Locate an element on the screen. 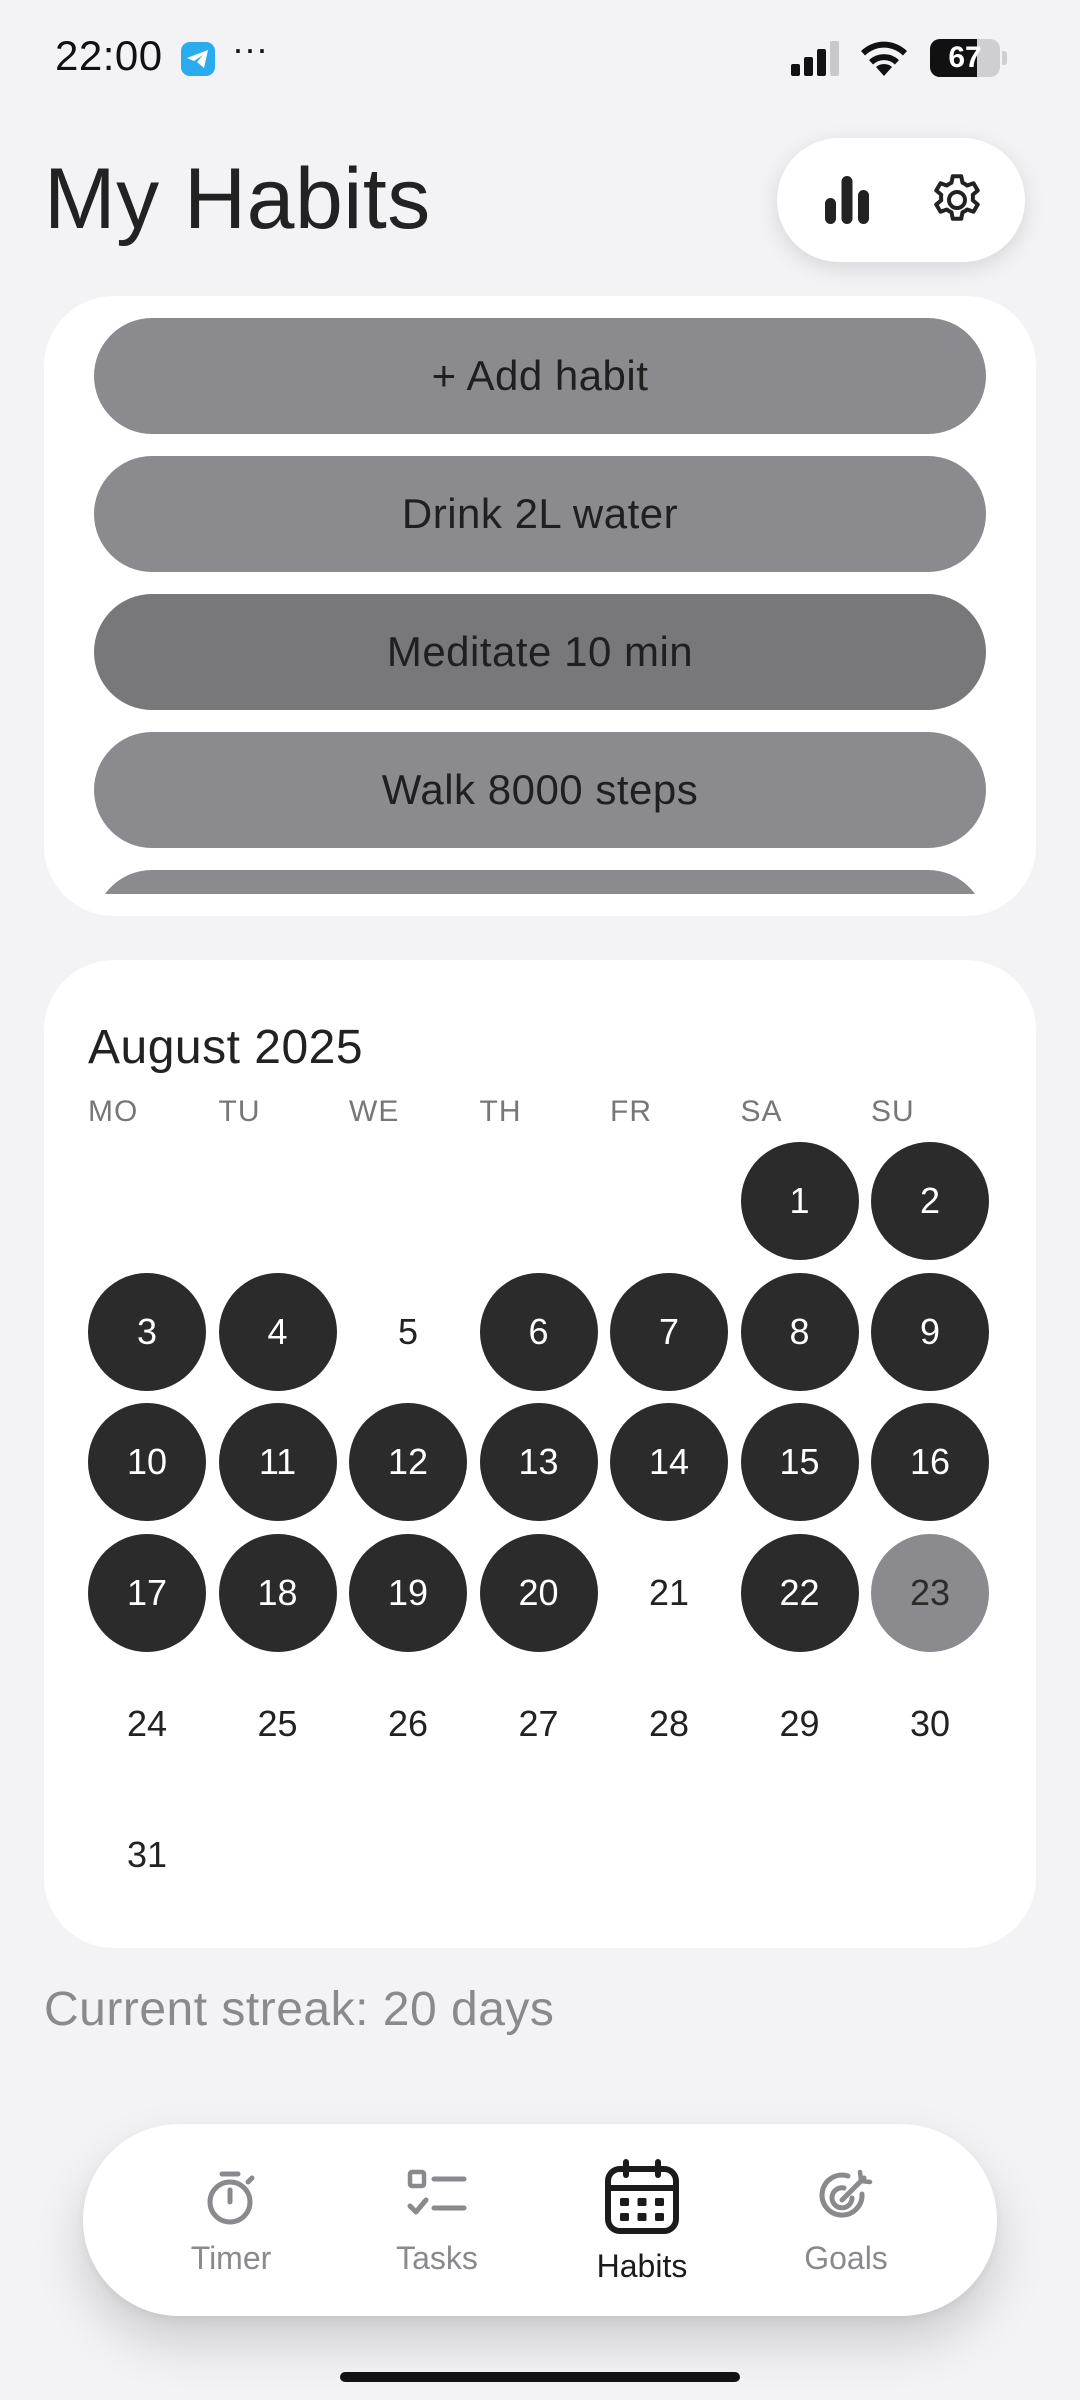 The height and width of the screenshot is (2400, 1080). calendar-day: 28 is located at coordinates (669, 1724).